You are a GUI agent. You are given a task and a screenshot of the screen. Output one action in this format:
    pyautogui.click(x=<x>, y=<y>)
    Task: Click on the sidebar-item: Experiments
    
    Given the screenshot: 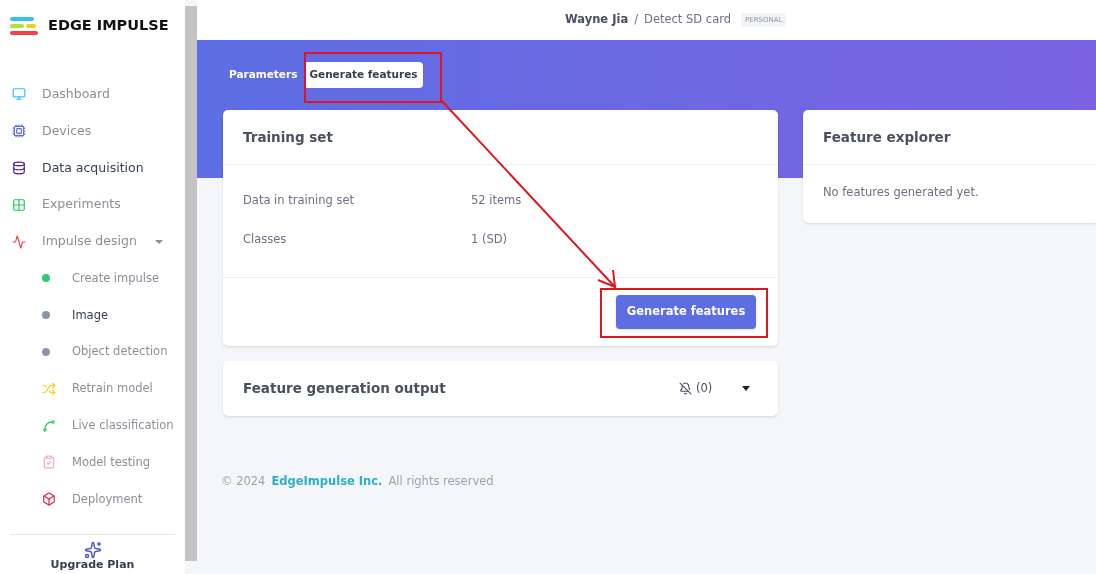 What is the action you would take?
    pyautogui.click(x=92, y=205)
    